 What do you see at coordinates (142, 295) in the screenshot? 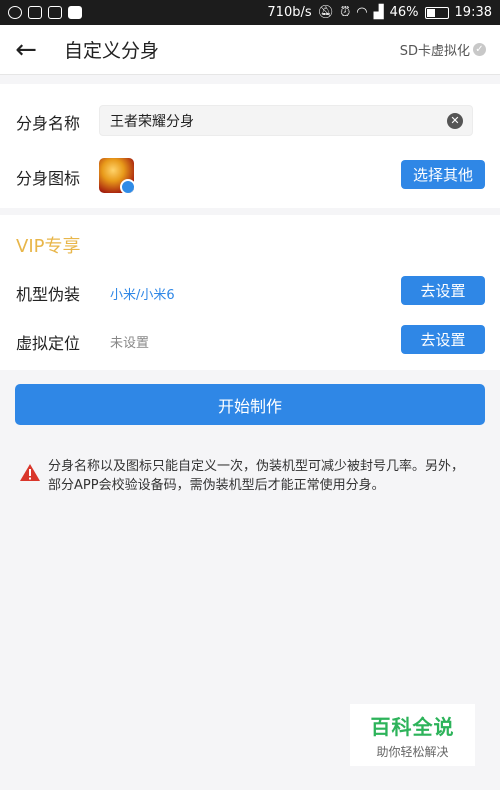
I see `device-disguise-value: 小米/小米6` at bounding box center [142, 295].